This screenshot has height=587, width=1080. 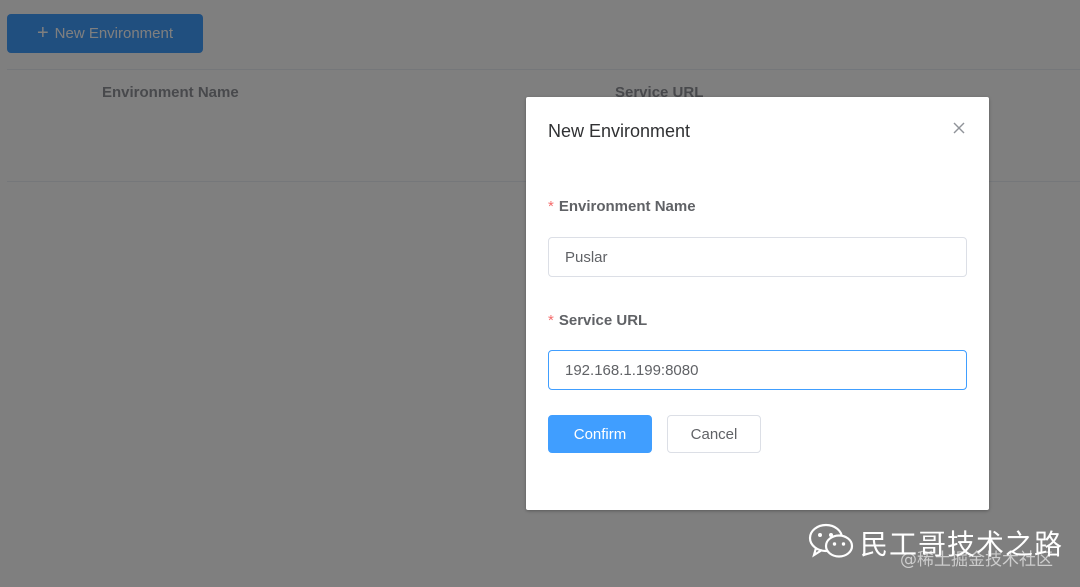 What do you see at coordinates (757, 257) in the screenshot?
I see `environment-name-input` at bounding box center [757, 257].